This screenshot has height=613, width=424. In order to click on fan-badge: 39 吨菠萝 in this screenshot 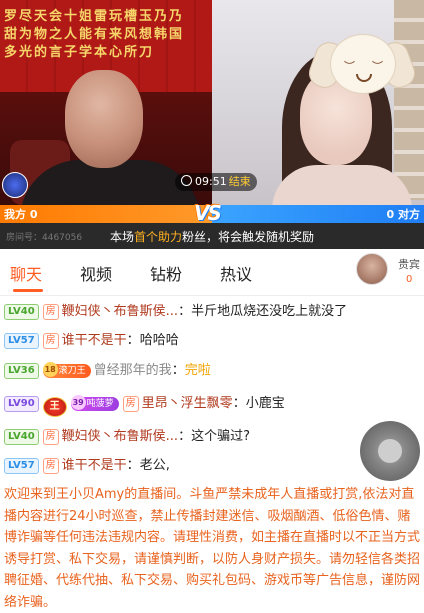, I will do `click(94, 403)`.